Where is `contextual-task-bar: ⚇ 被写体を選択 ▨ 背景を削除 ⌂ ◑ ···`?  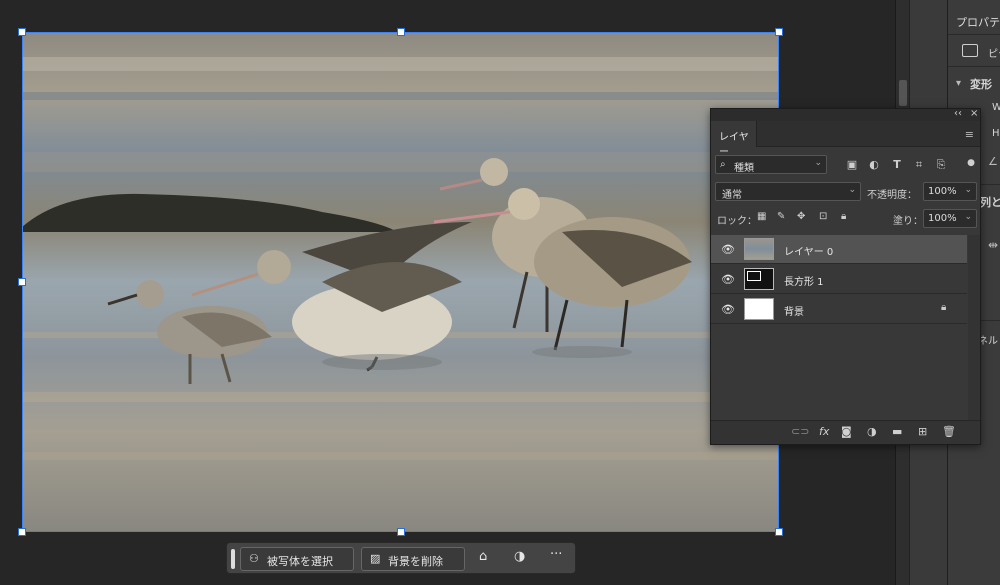 contextual-task-bar: ⚇ 被写体を選択 ▨ 背景を削除 ⌂ ◑ ··· is located at coordinates (401, 558).